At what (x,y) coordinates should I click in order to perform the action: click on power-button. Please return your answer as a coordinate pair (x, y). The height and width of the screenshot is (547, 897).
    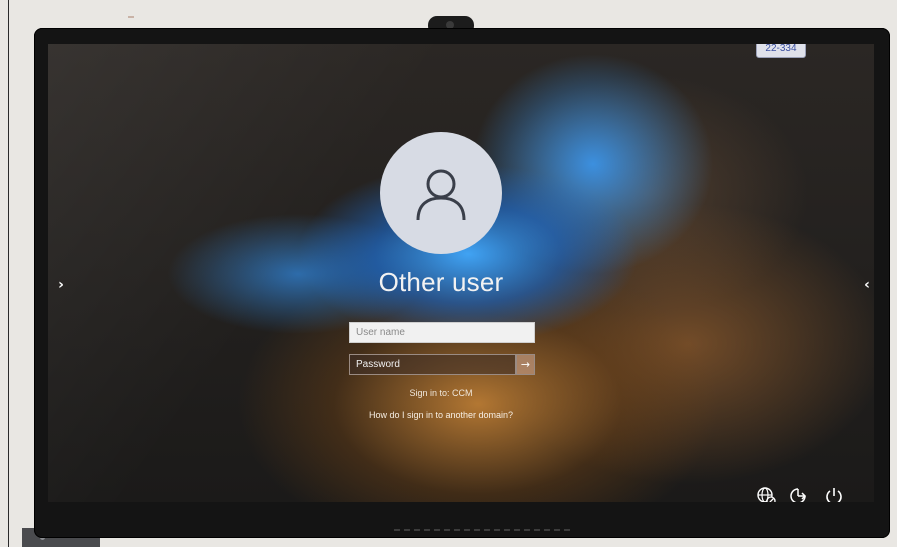
    Looking at the image, I should click on (834, 493).